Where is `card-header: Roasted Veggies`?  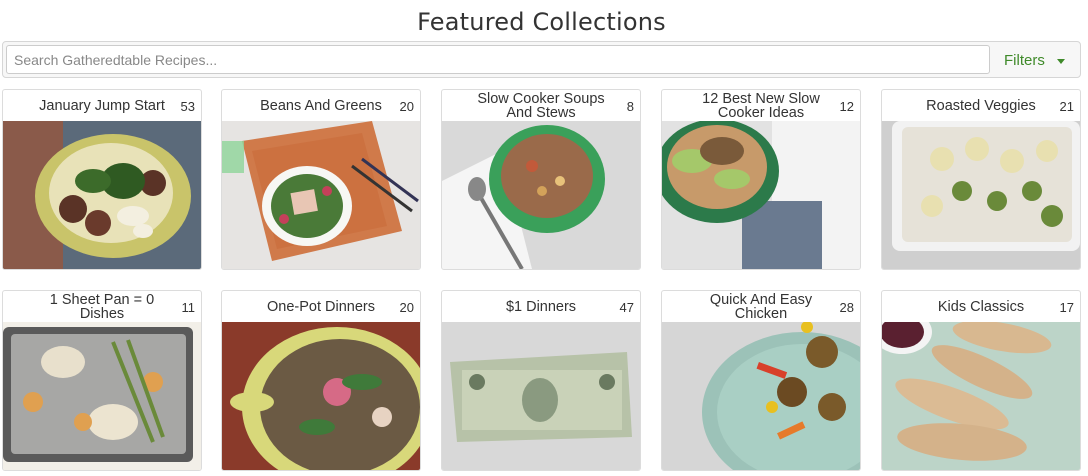 card-header: Roasted Veggies is located at coordinates (981, 105).